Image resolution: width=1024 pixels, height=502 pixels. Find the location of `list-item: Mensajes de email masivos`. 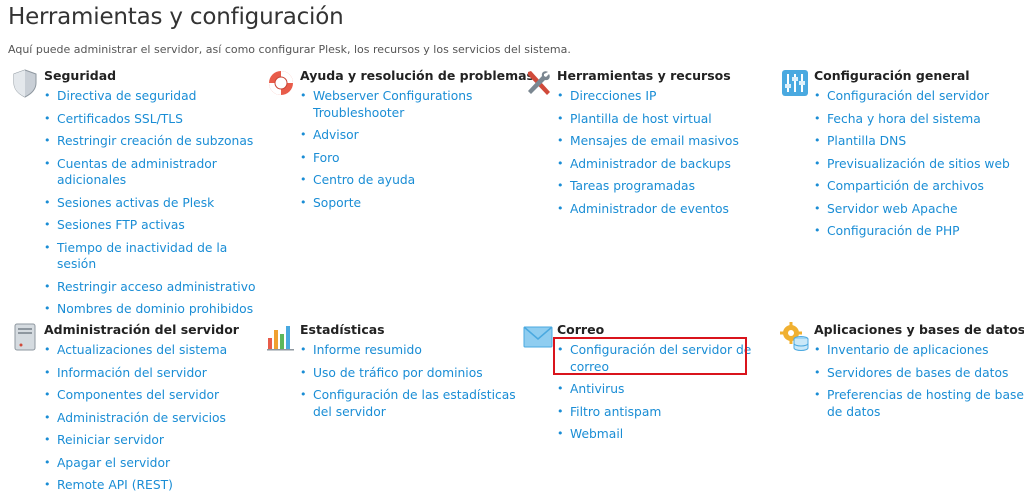

list-item: Mensajes de email masivos is located at coordinates (667, 141).